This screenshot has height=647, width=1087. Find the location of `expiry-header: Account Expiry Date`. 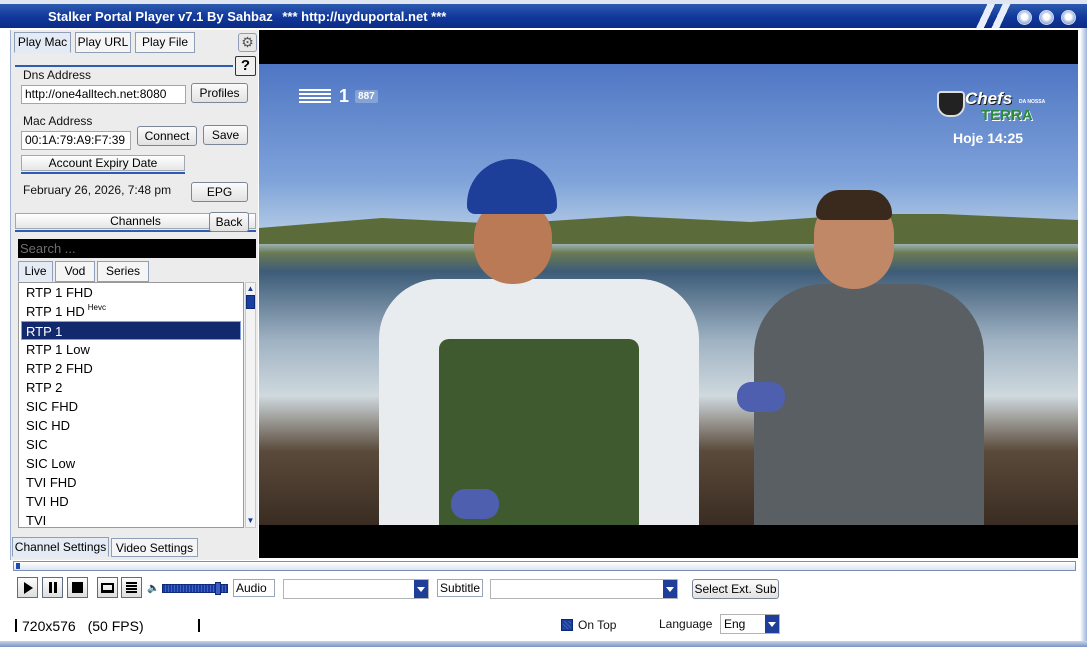

expiry-header: Account Expiry Date is located at coordinates (103, 163).